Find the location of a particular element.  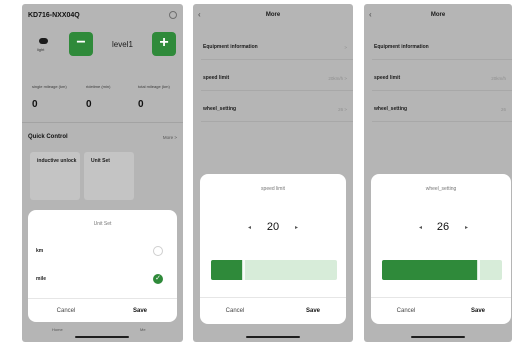

light-toggle-icon is located at coordinates (43, 41).